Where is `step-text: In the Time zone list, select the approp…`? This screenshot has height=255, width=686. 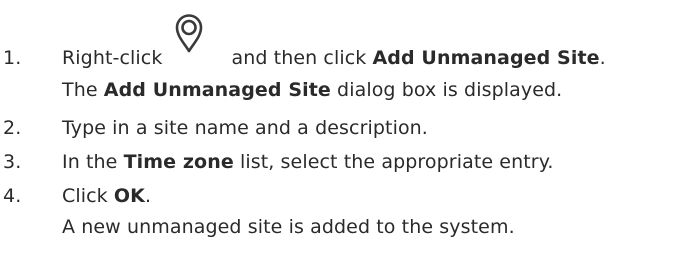
step-text: In the Time zone list, select the approp… is located at coordinates (308, 162).